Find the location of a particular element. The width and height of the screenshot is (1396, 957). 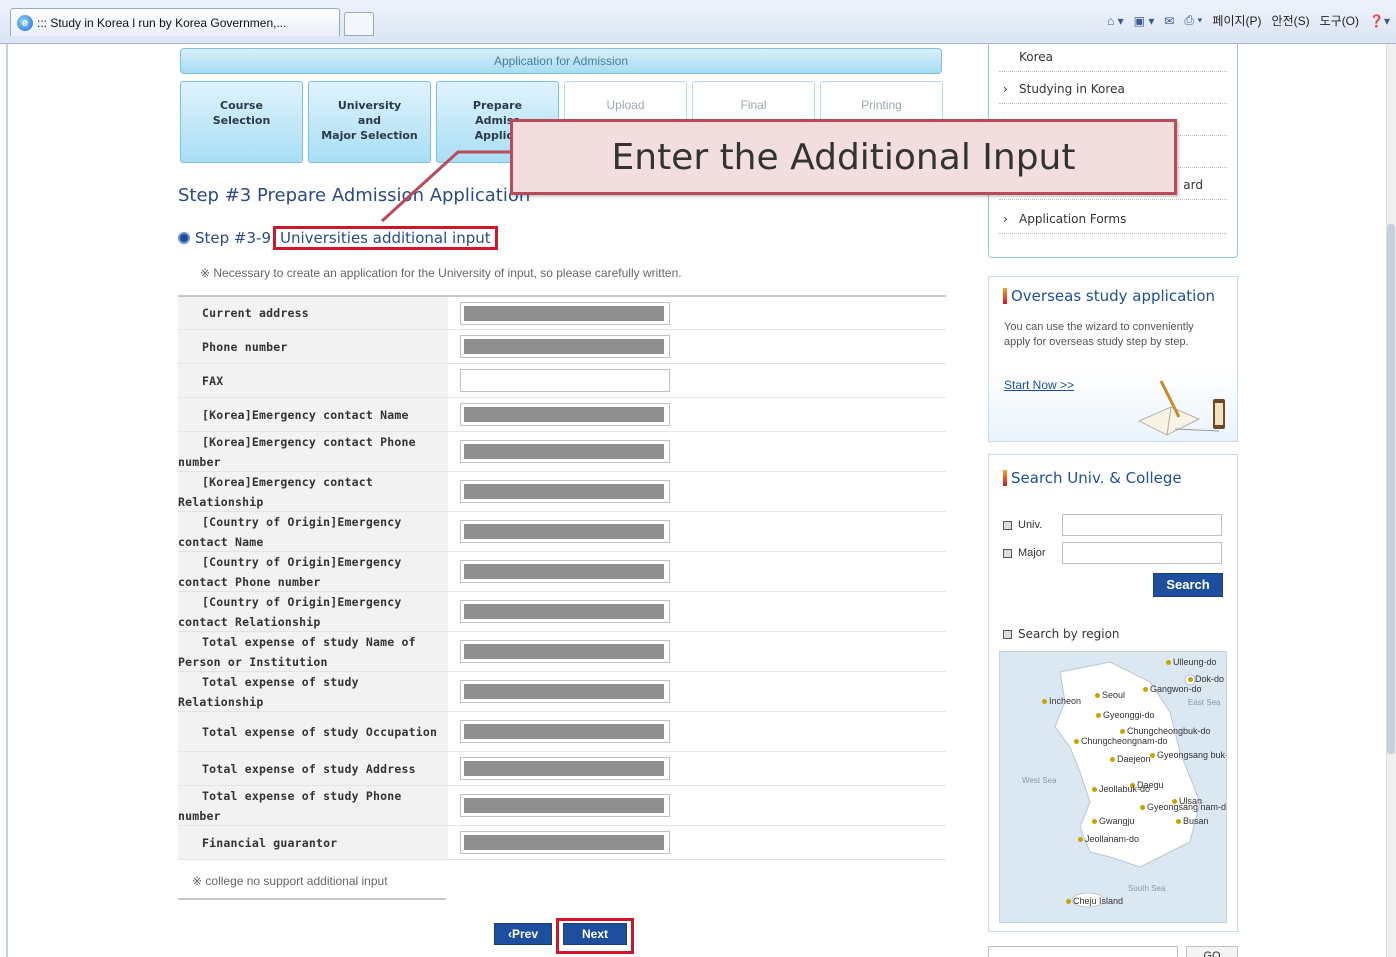

map-label: Gyeonggi-do is located at coordinates (1125, 715).